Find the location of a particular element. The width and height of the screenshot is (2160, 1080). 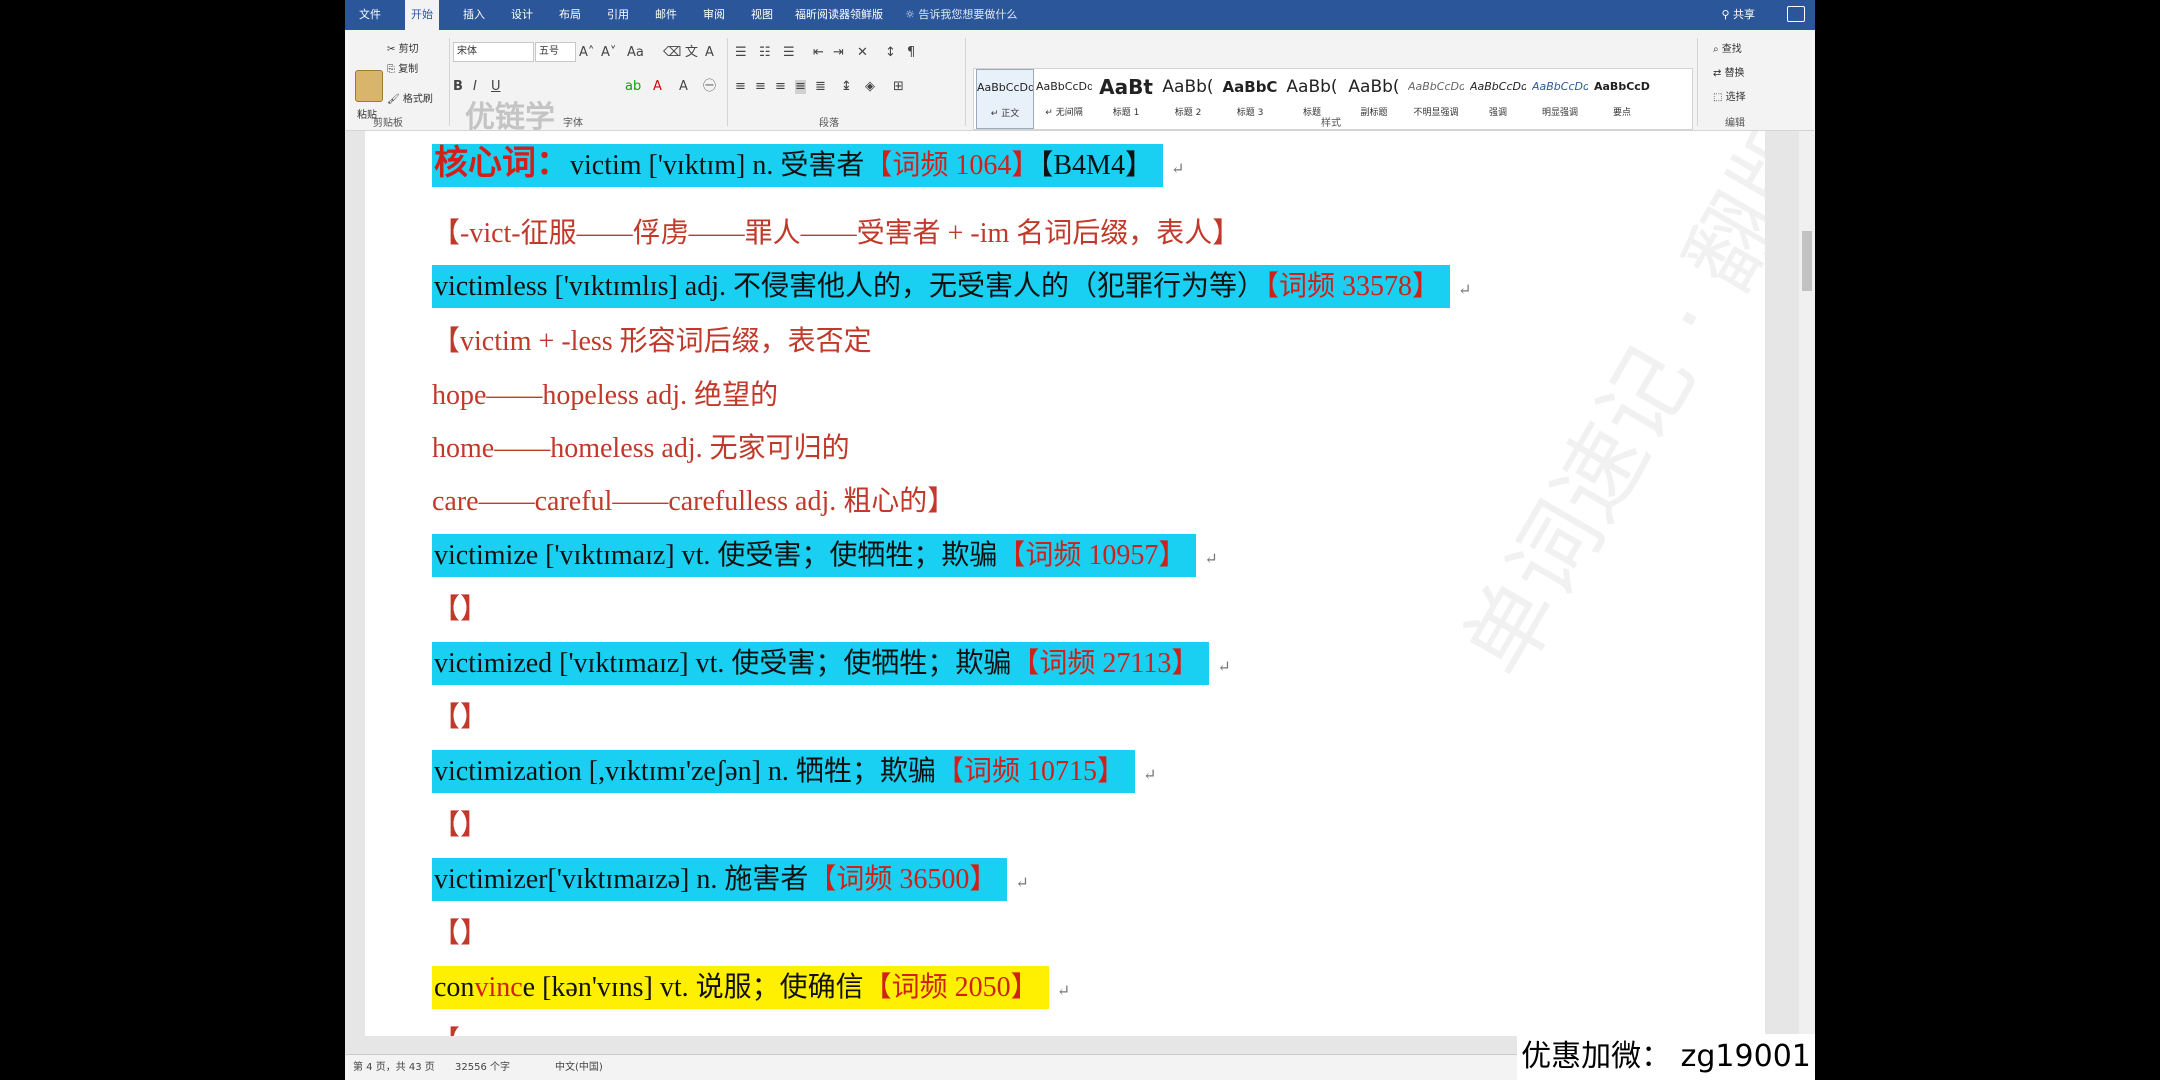

root: vinc is located at coordinates (498, 987).